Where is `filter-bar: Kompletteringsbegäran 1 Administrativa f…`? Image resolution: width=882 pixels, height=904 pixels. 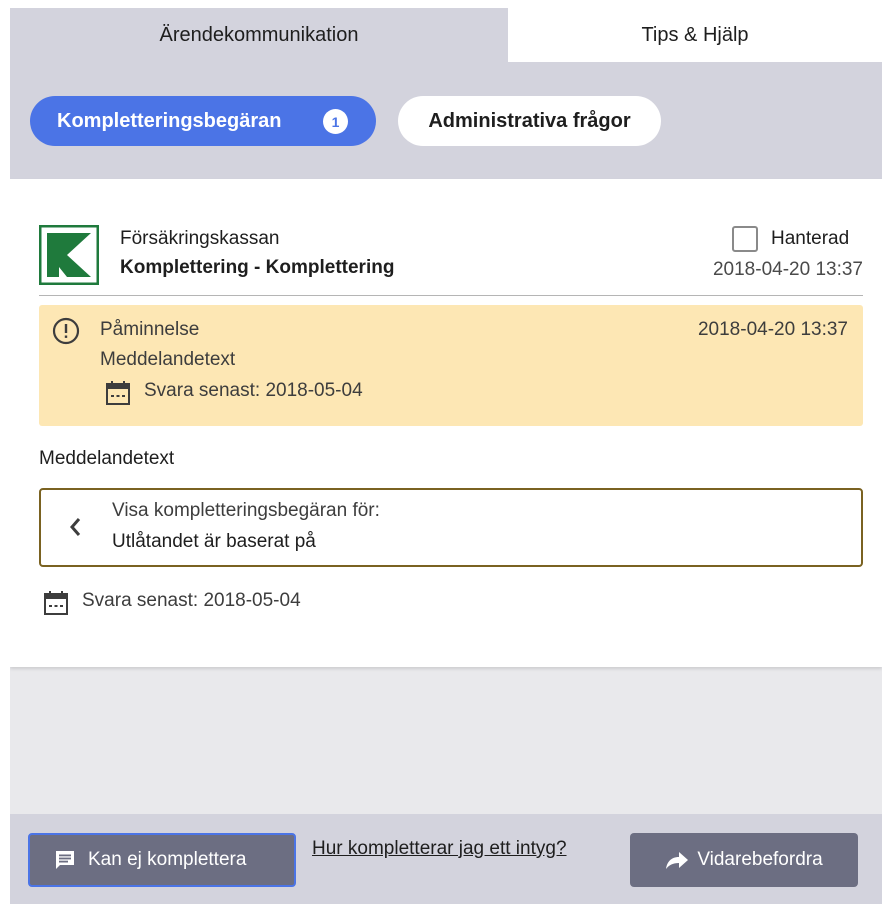 filter-bar: Kompletteringsbegäran 1 Administrativa f… is located at coordinates (446, 120).